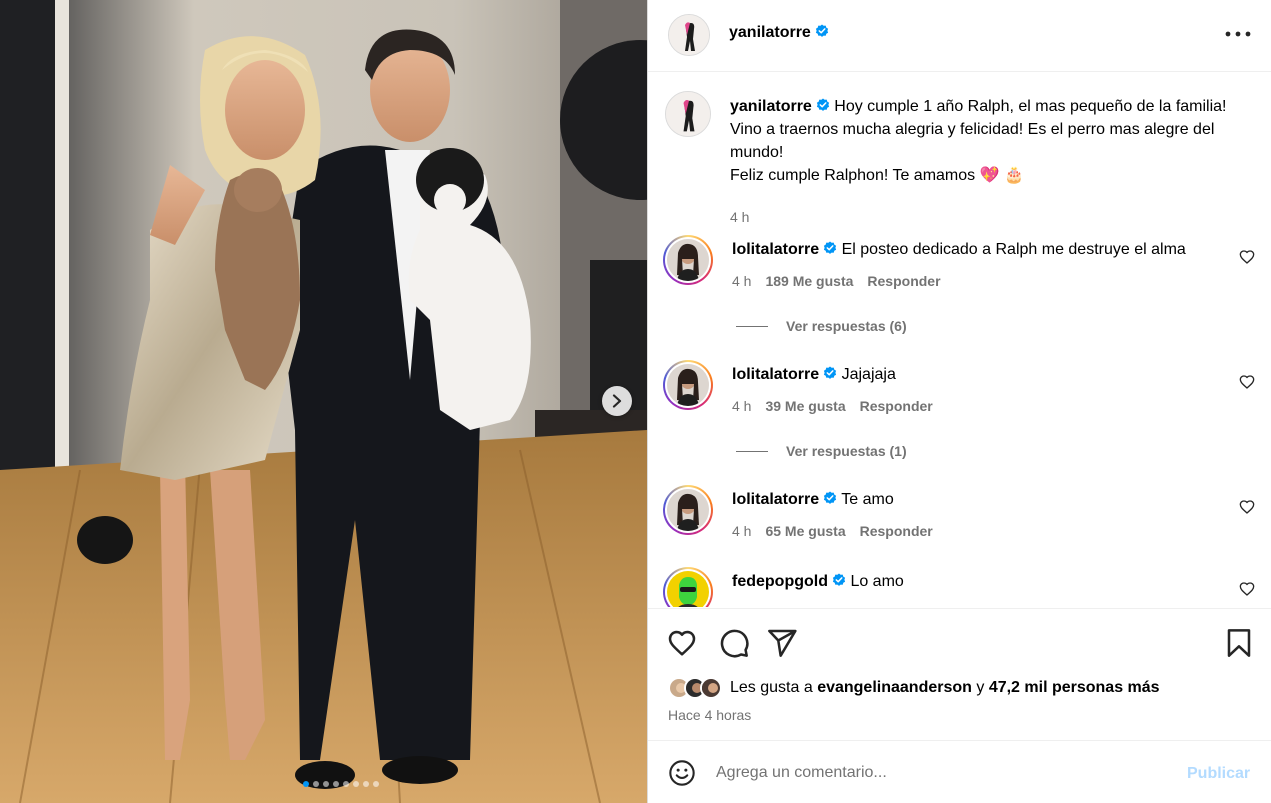 The width and height of the screenshot is (1271, 803). I want to click on comment-input, so click(936, 773).